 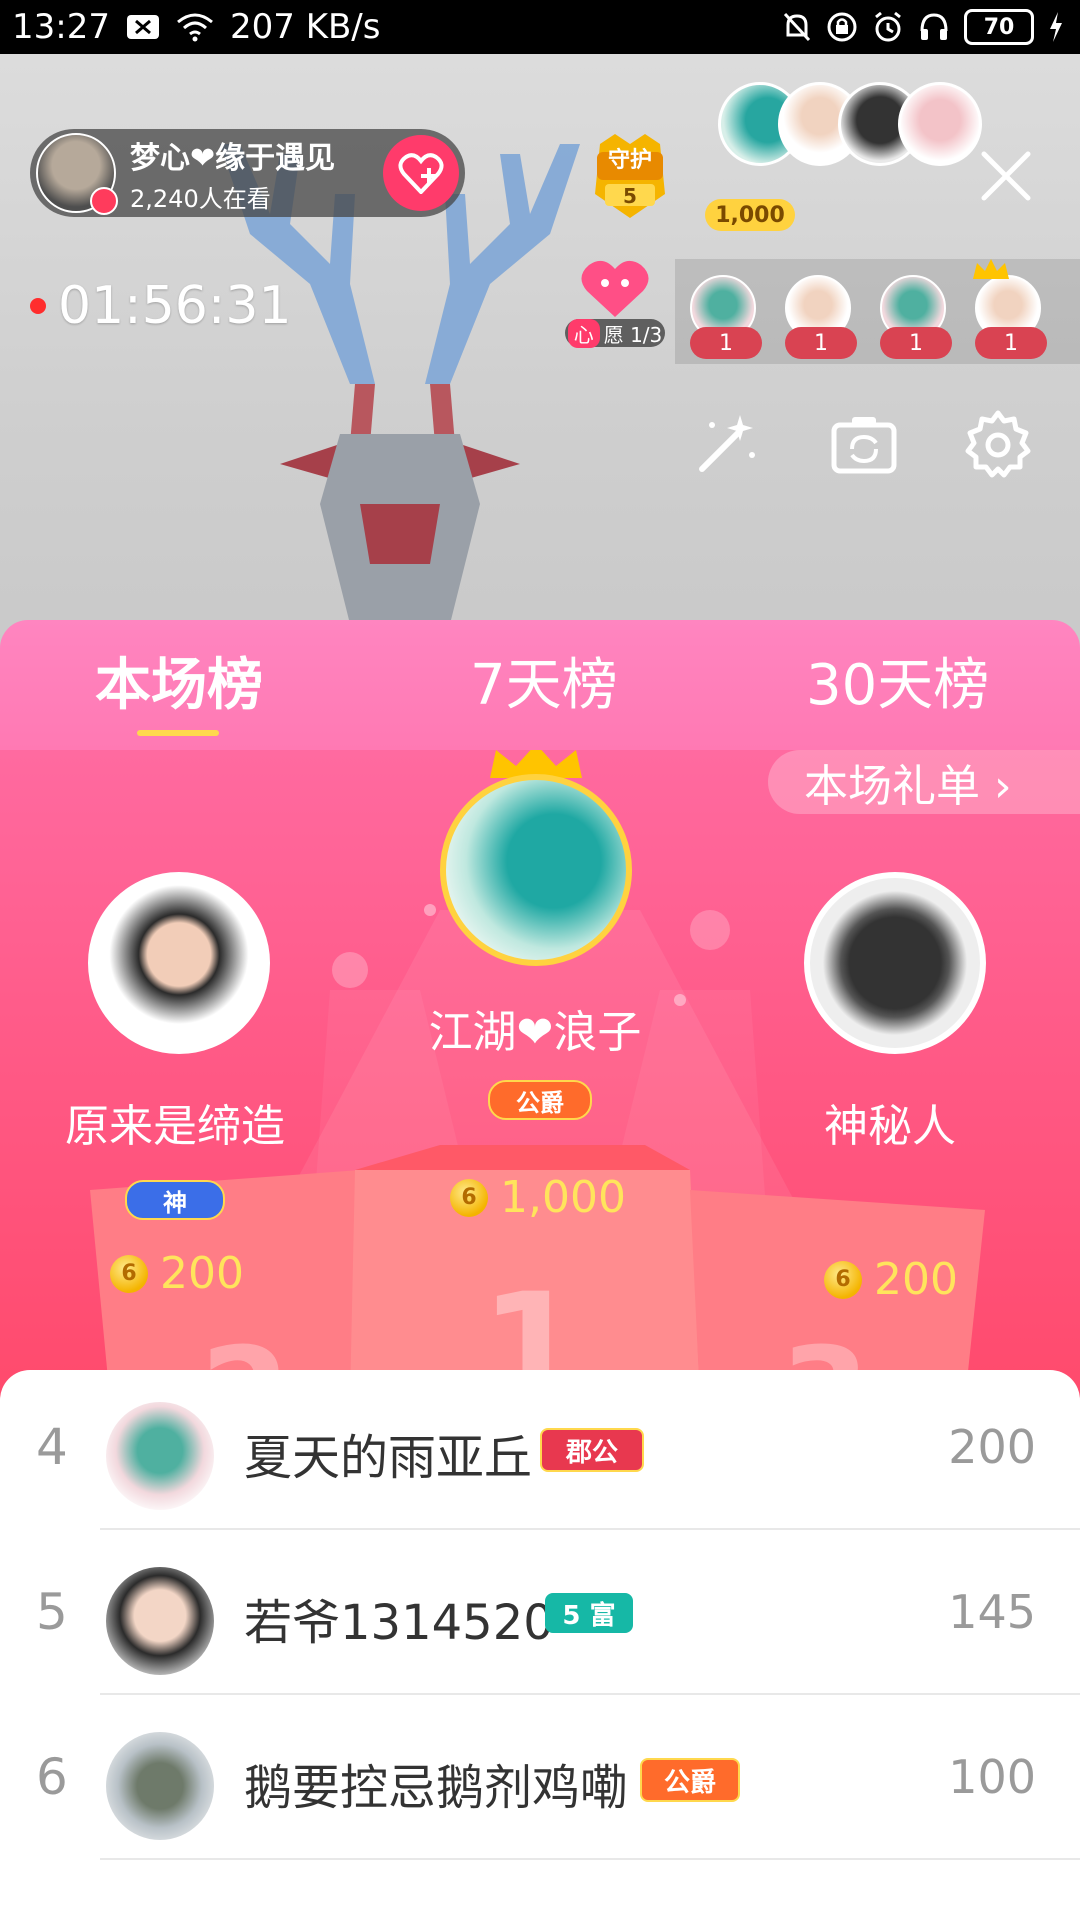 What do you see at coordinates (629, 160) in the screenshot?
I see `guard-label: 守护` at bounding box center [629, 160].